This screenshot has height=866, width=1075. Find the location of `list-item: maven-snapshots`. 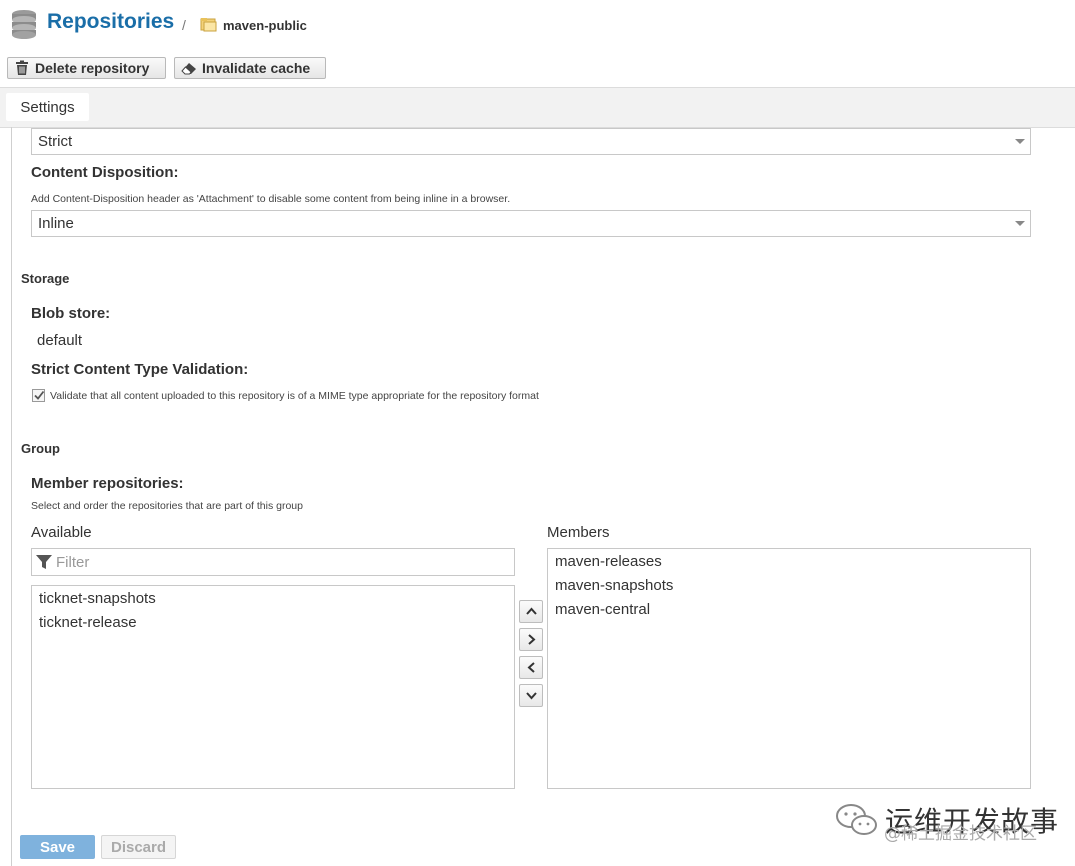

list-item: maven-snapshots is located at coordinates (614, 585).